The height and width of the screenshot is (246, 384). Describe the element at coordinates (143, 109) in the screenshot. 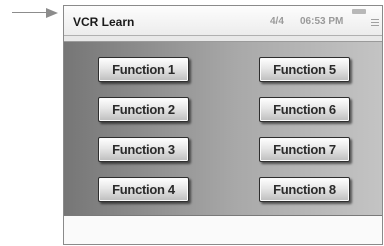

I see `function-2-button: Function 2` at that location.